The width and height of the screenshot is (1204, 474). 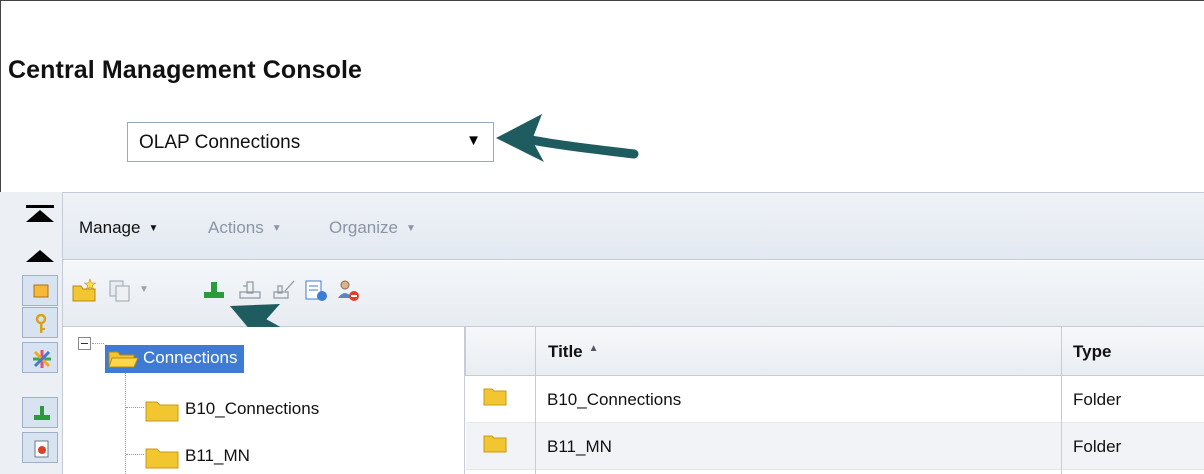 I want to click on connection-icon, so click(x=42, y=413).